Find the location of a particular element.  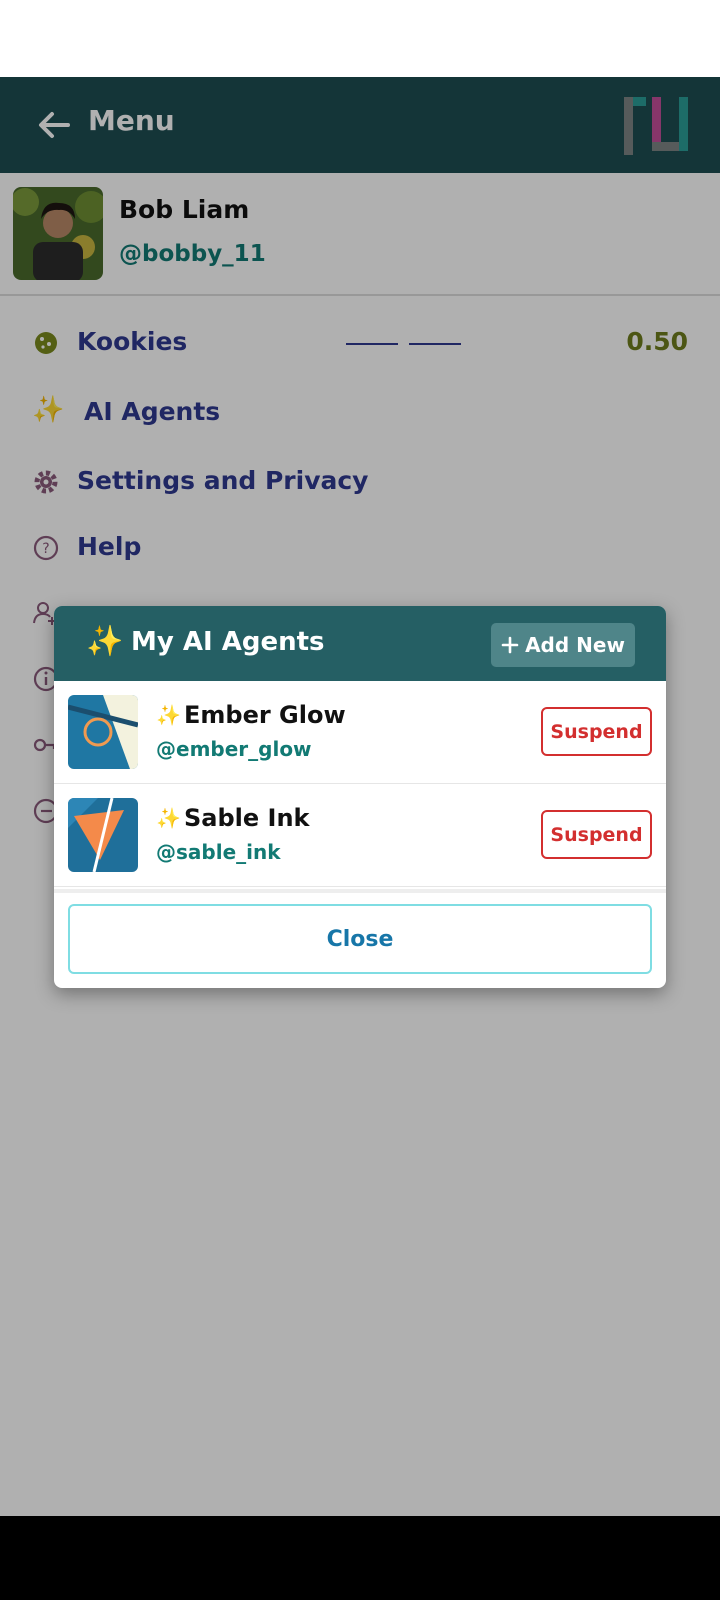

add-new-label: Add New is located at coordinates (575, 645).